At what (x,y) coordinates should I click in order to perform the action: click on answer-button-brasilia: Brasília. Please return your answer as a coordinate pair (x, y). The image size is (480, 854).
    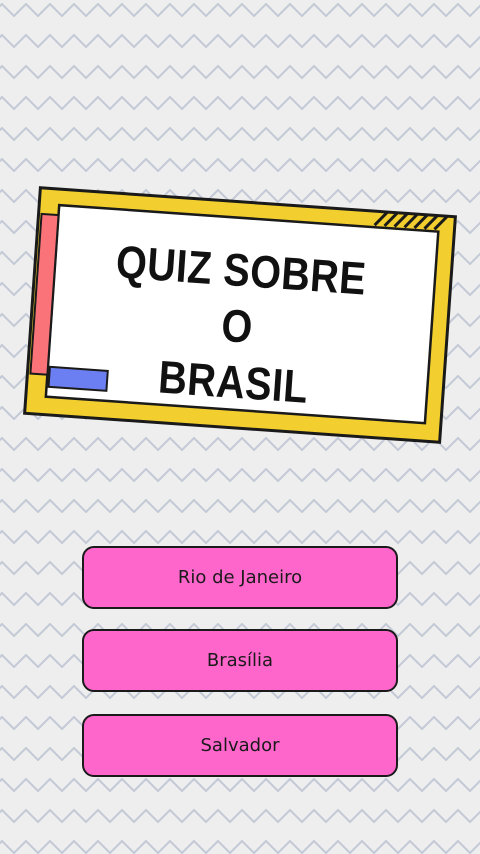
    Looking at the image, I should click on (240, 660).